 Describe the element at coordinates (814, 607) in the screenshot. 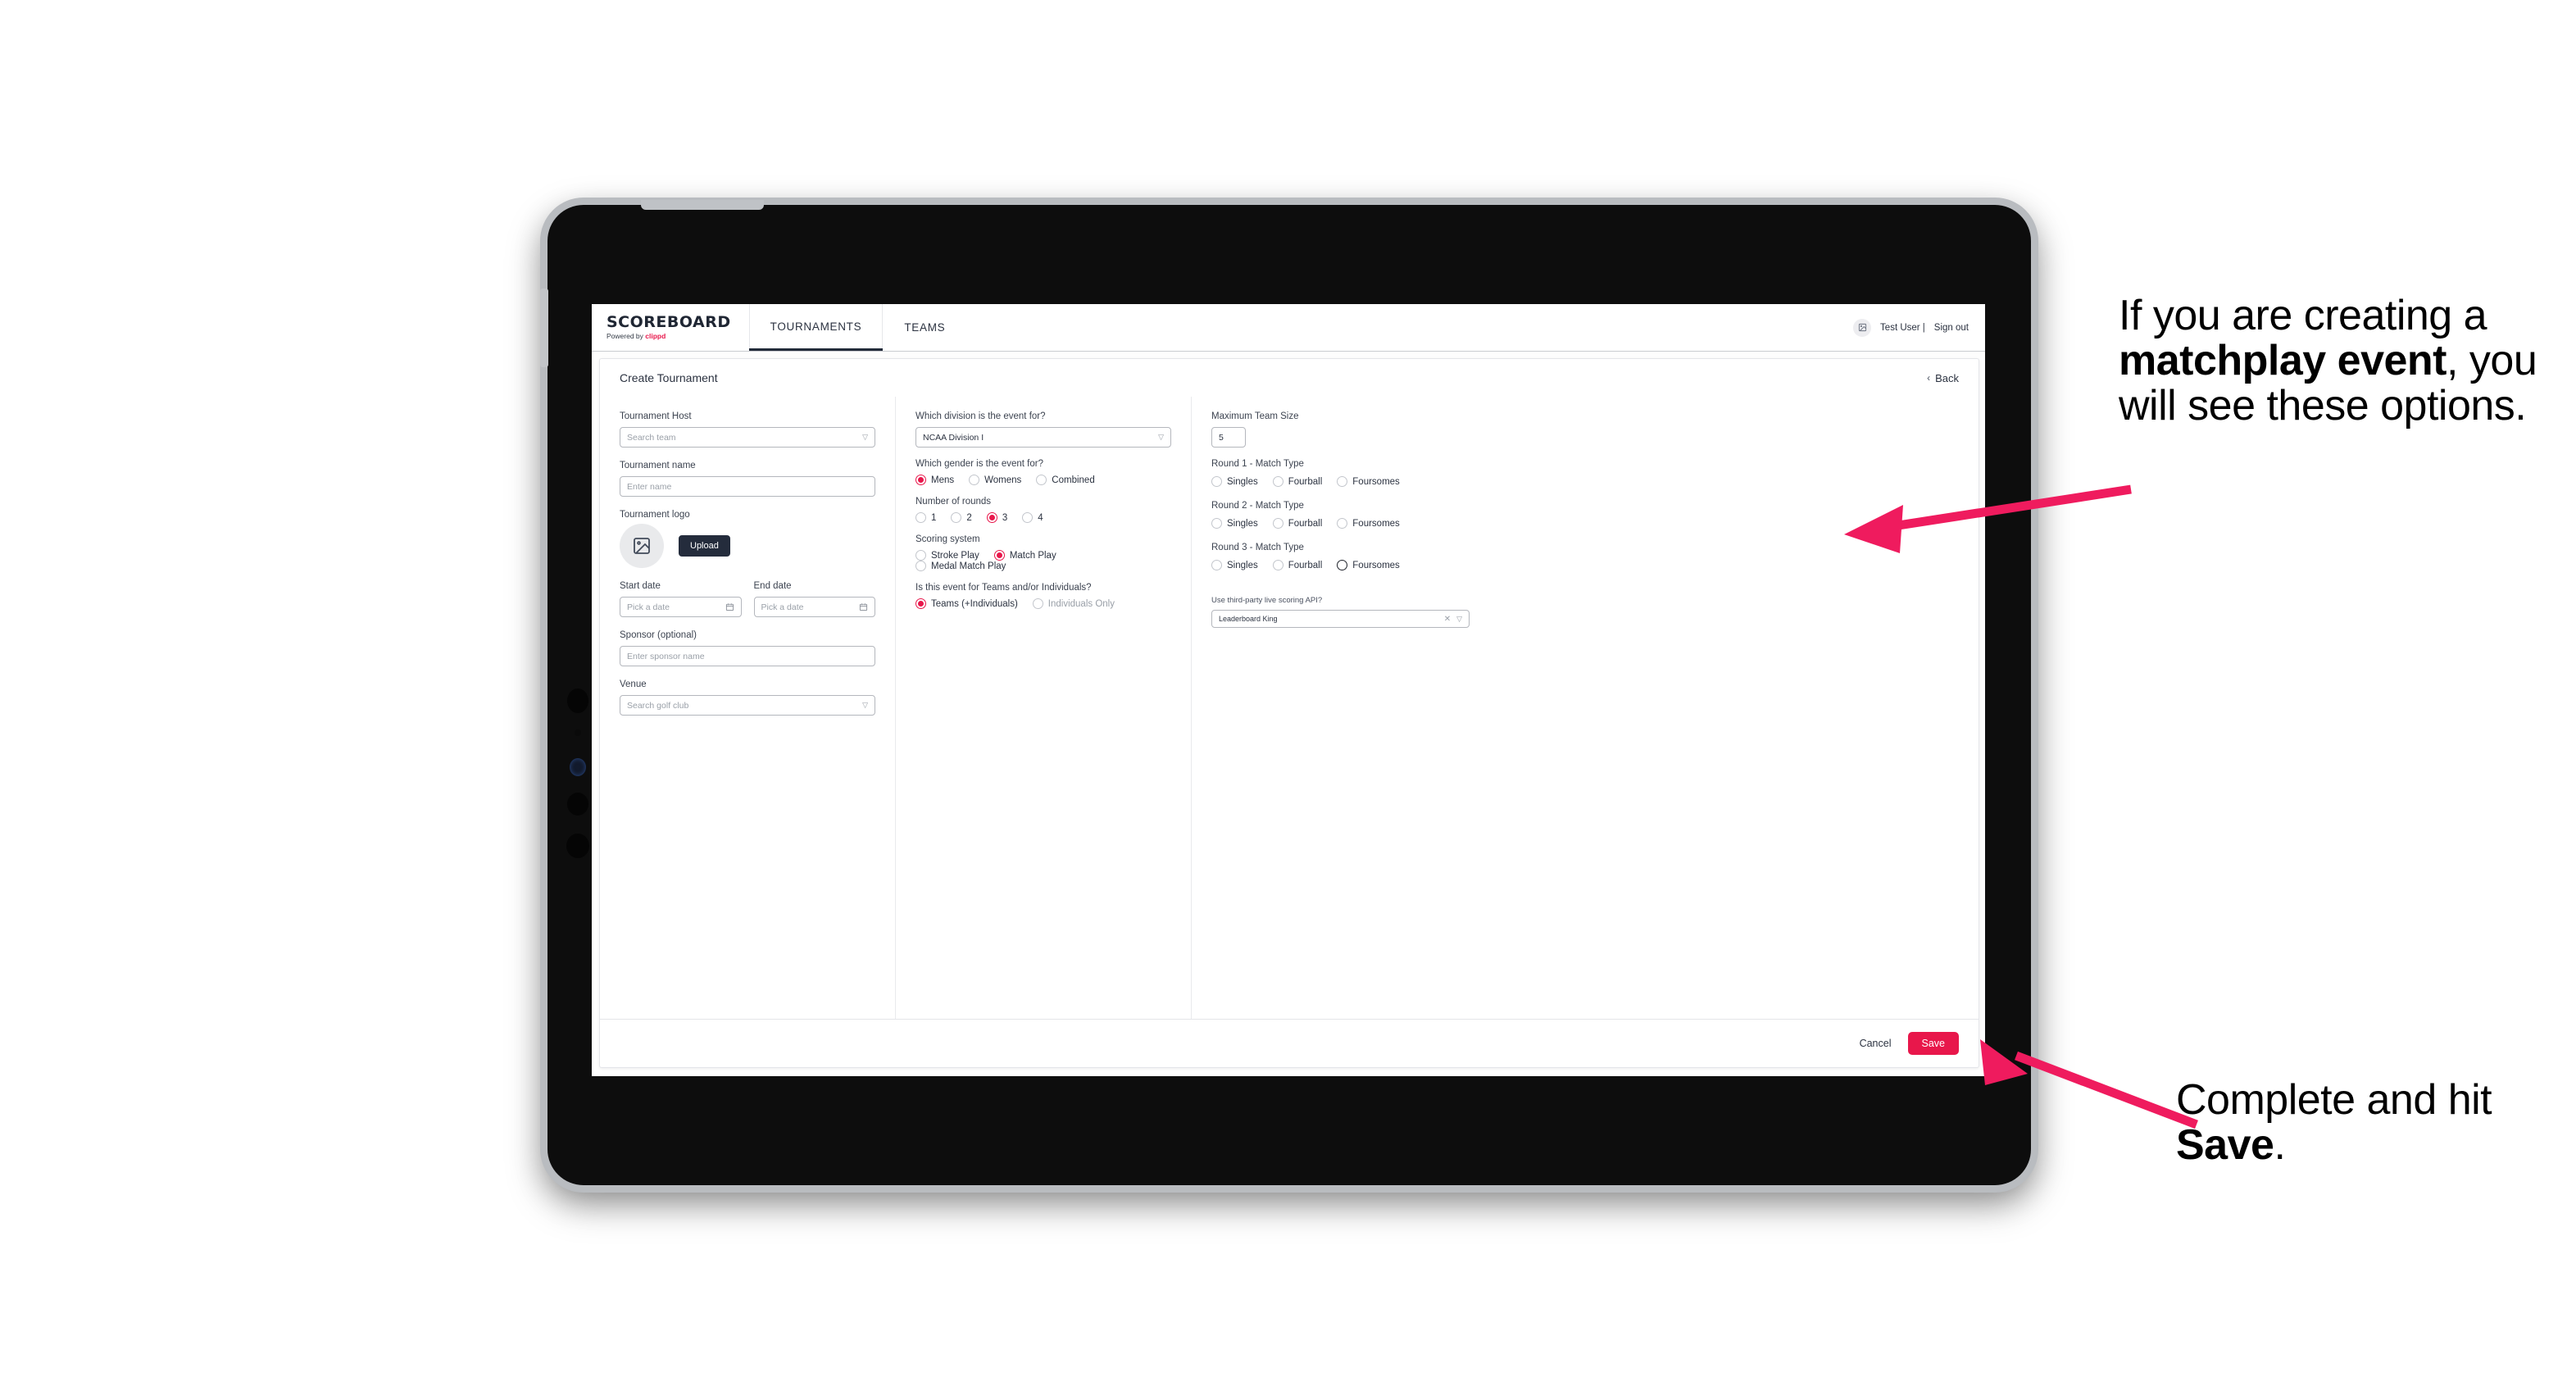

I see `end-date-input: Pick a date` at that location.